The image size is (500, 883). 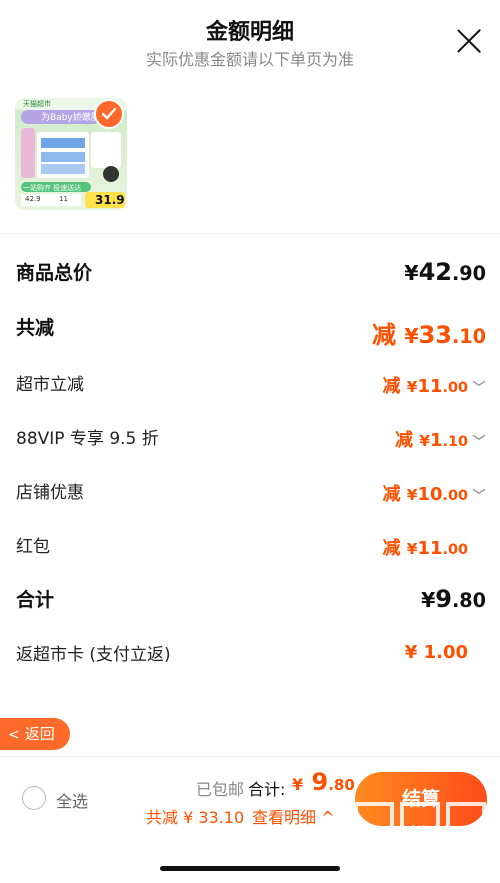 I want to click on chevron-up-icon: ^, so click(x=328, y=817).